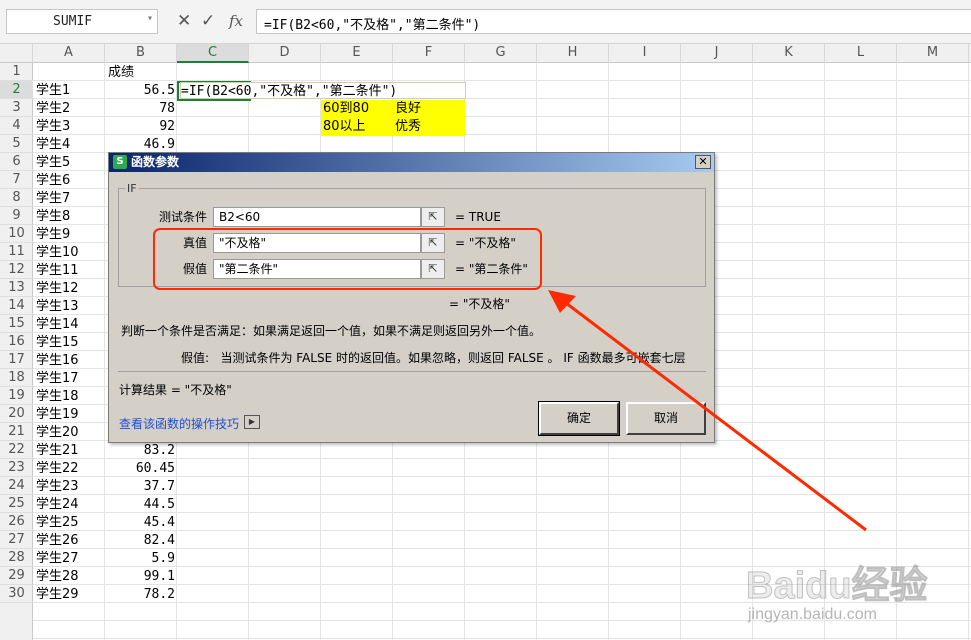 The height and width of the screenshot is (640, 971). Describe the element at coordinates (16, 126) in the screenshot. I see `row-header-4: 4` at that location.